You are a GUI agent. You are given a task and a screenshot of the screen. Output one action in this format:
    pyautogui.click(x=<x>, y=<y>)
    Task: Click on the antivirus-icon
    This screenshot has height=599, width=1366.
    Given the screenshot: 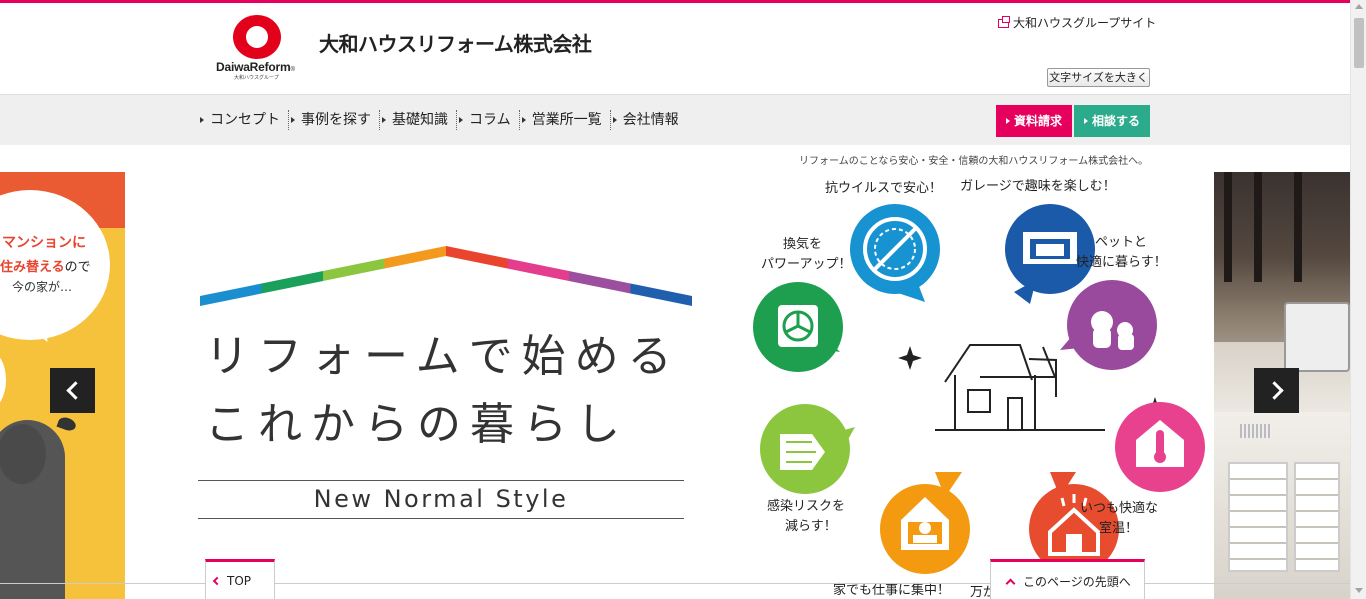 What is the action you would take?
    pyautogui.click(x=895, y=253)
    